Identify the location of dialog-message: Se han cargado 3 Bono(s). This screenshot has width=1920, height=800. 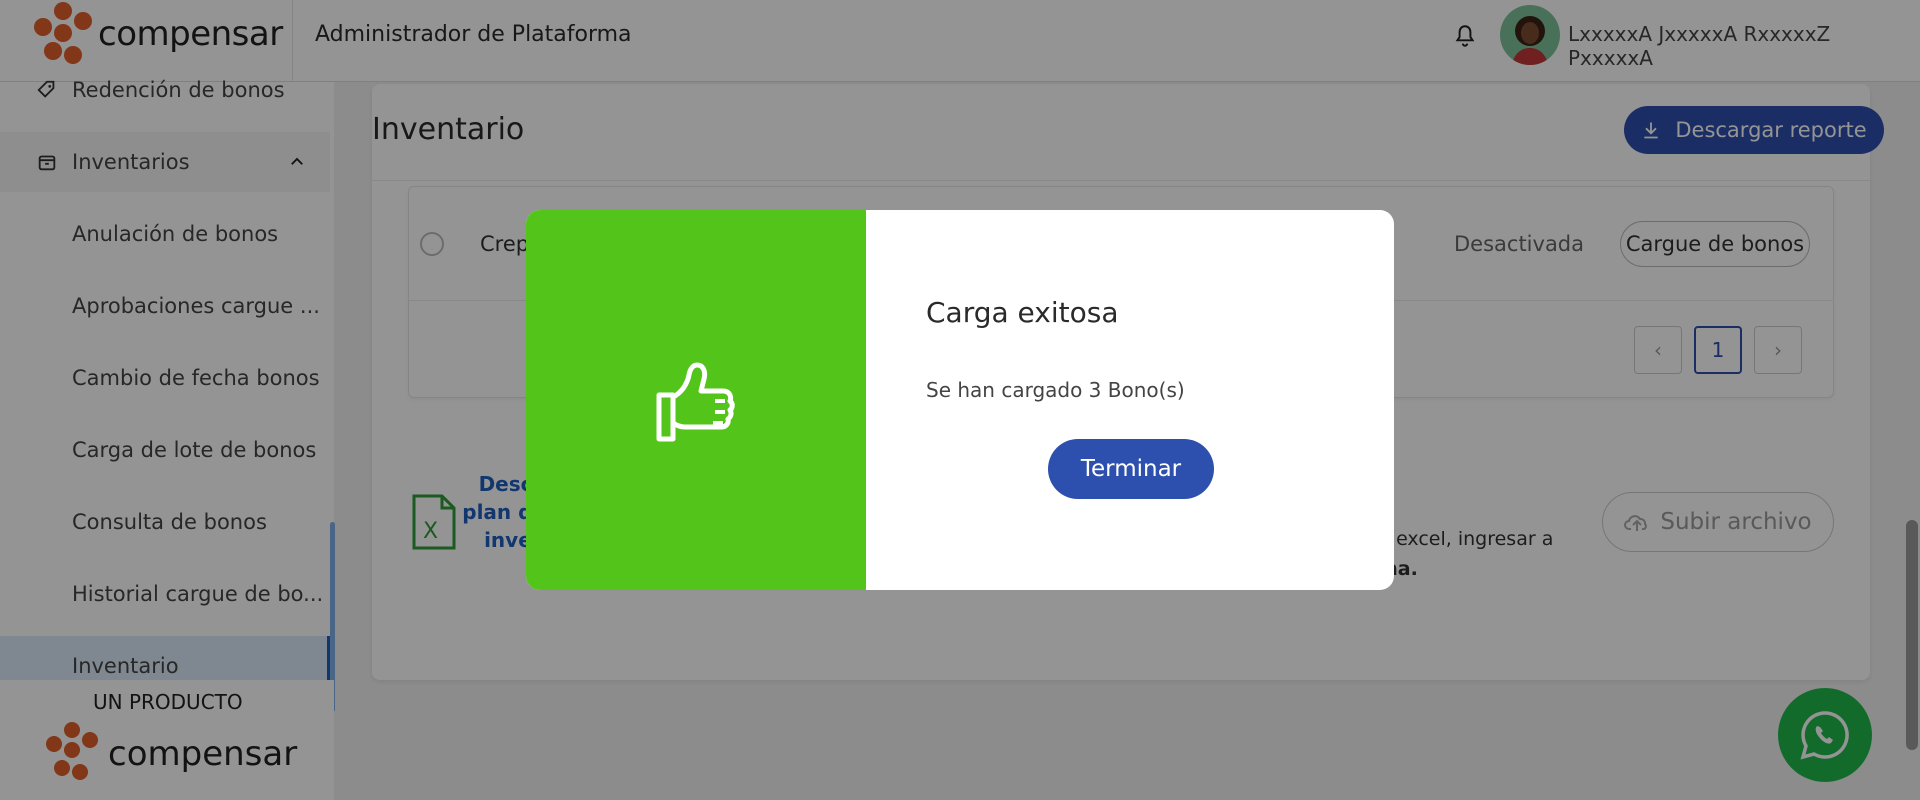
(1055, 390).